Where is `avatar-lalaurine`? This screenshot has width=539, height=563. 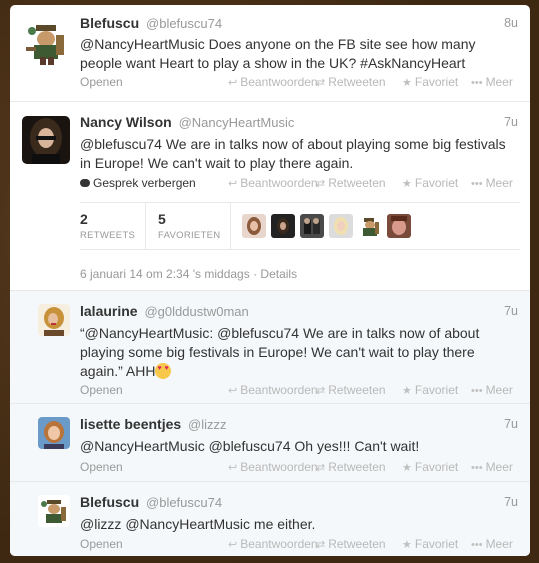
avatar-lalaurine is located at coordinates (54, 320).